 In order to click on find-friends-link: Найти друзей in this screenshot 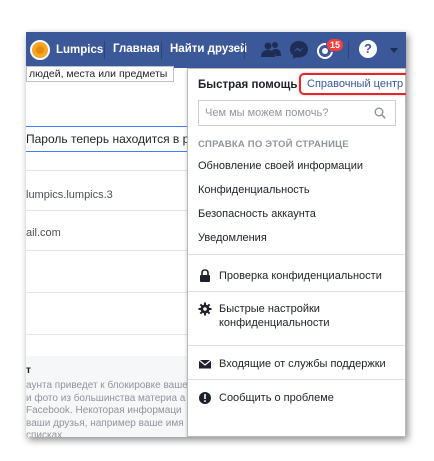, I will do `click(208, 49)`.